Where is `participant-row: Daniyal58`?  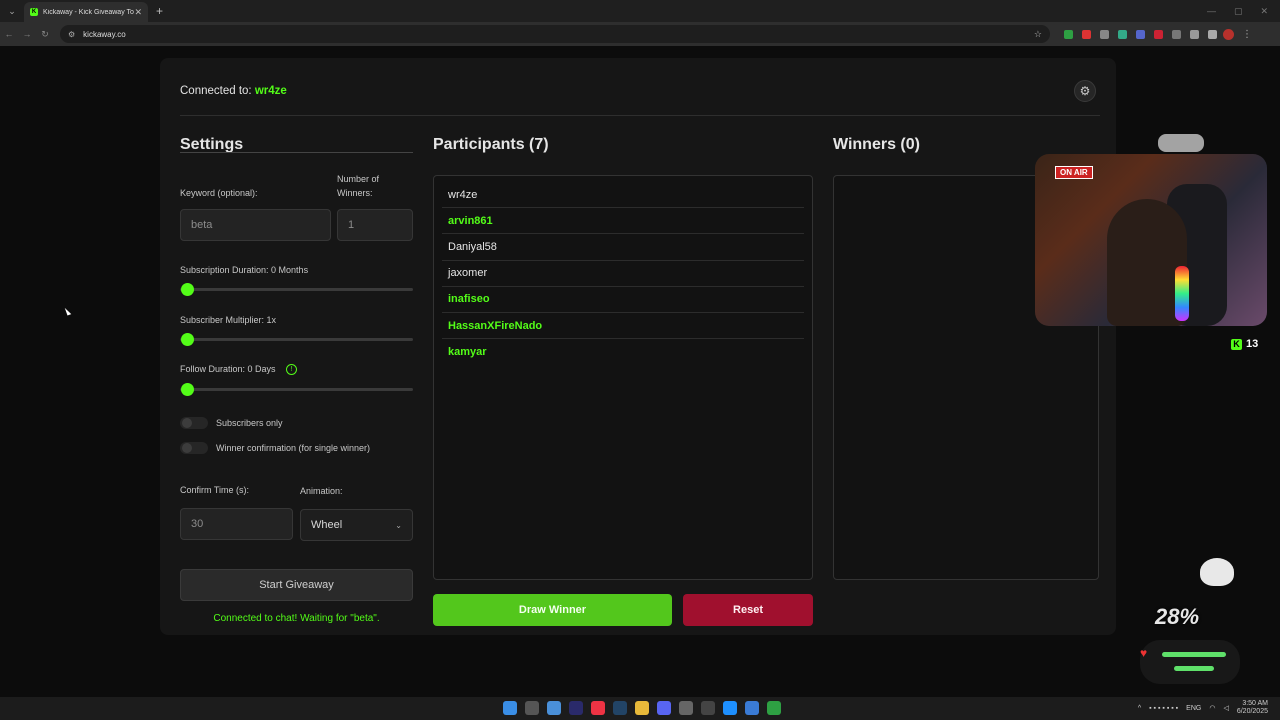 participant-row: Daniyal58 is located at coordinates (623, 247).